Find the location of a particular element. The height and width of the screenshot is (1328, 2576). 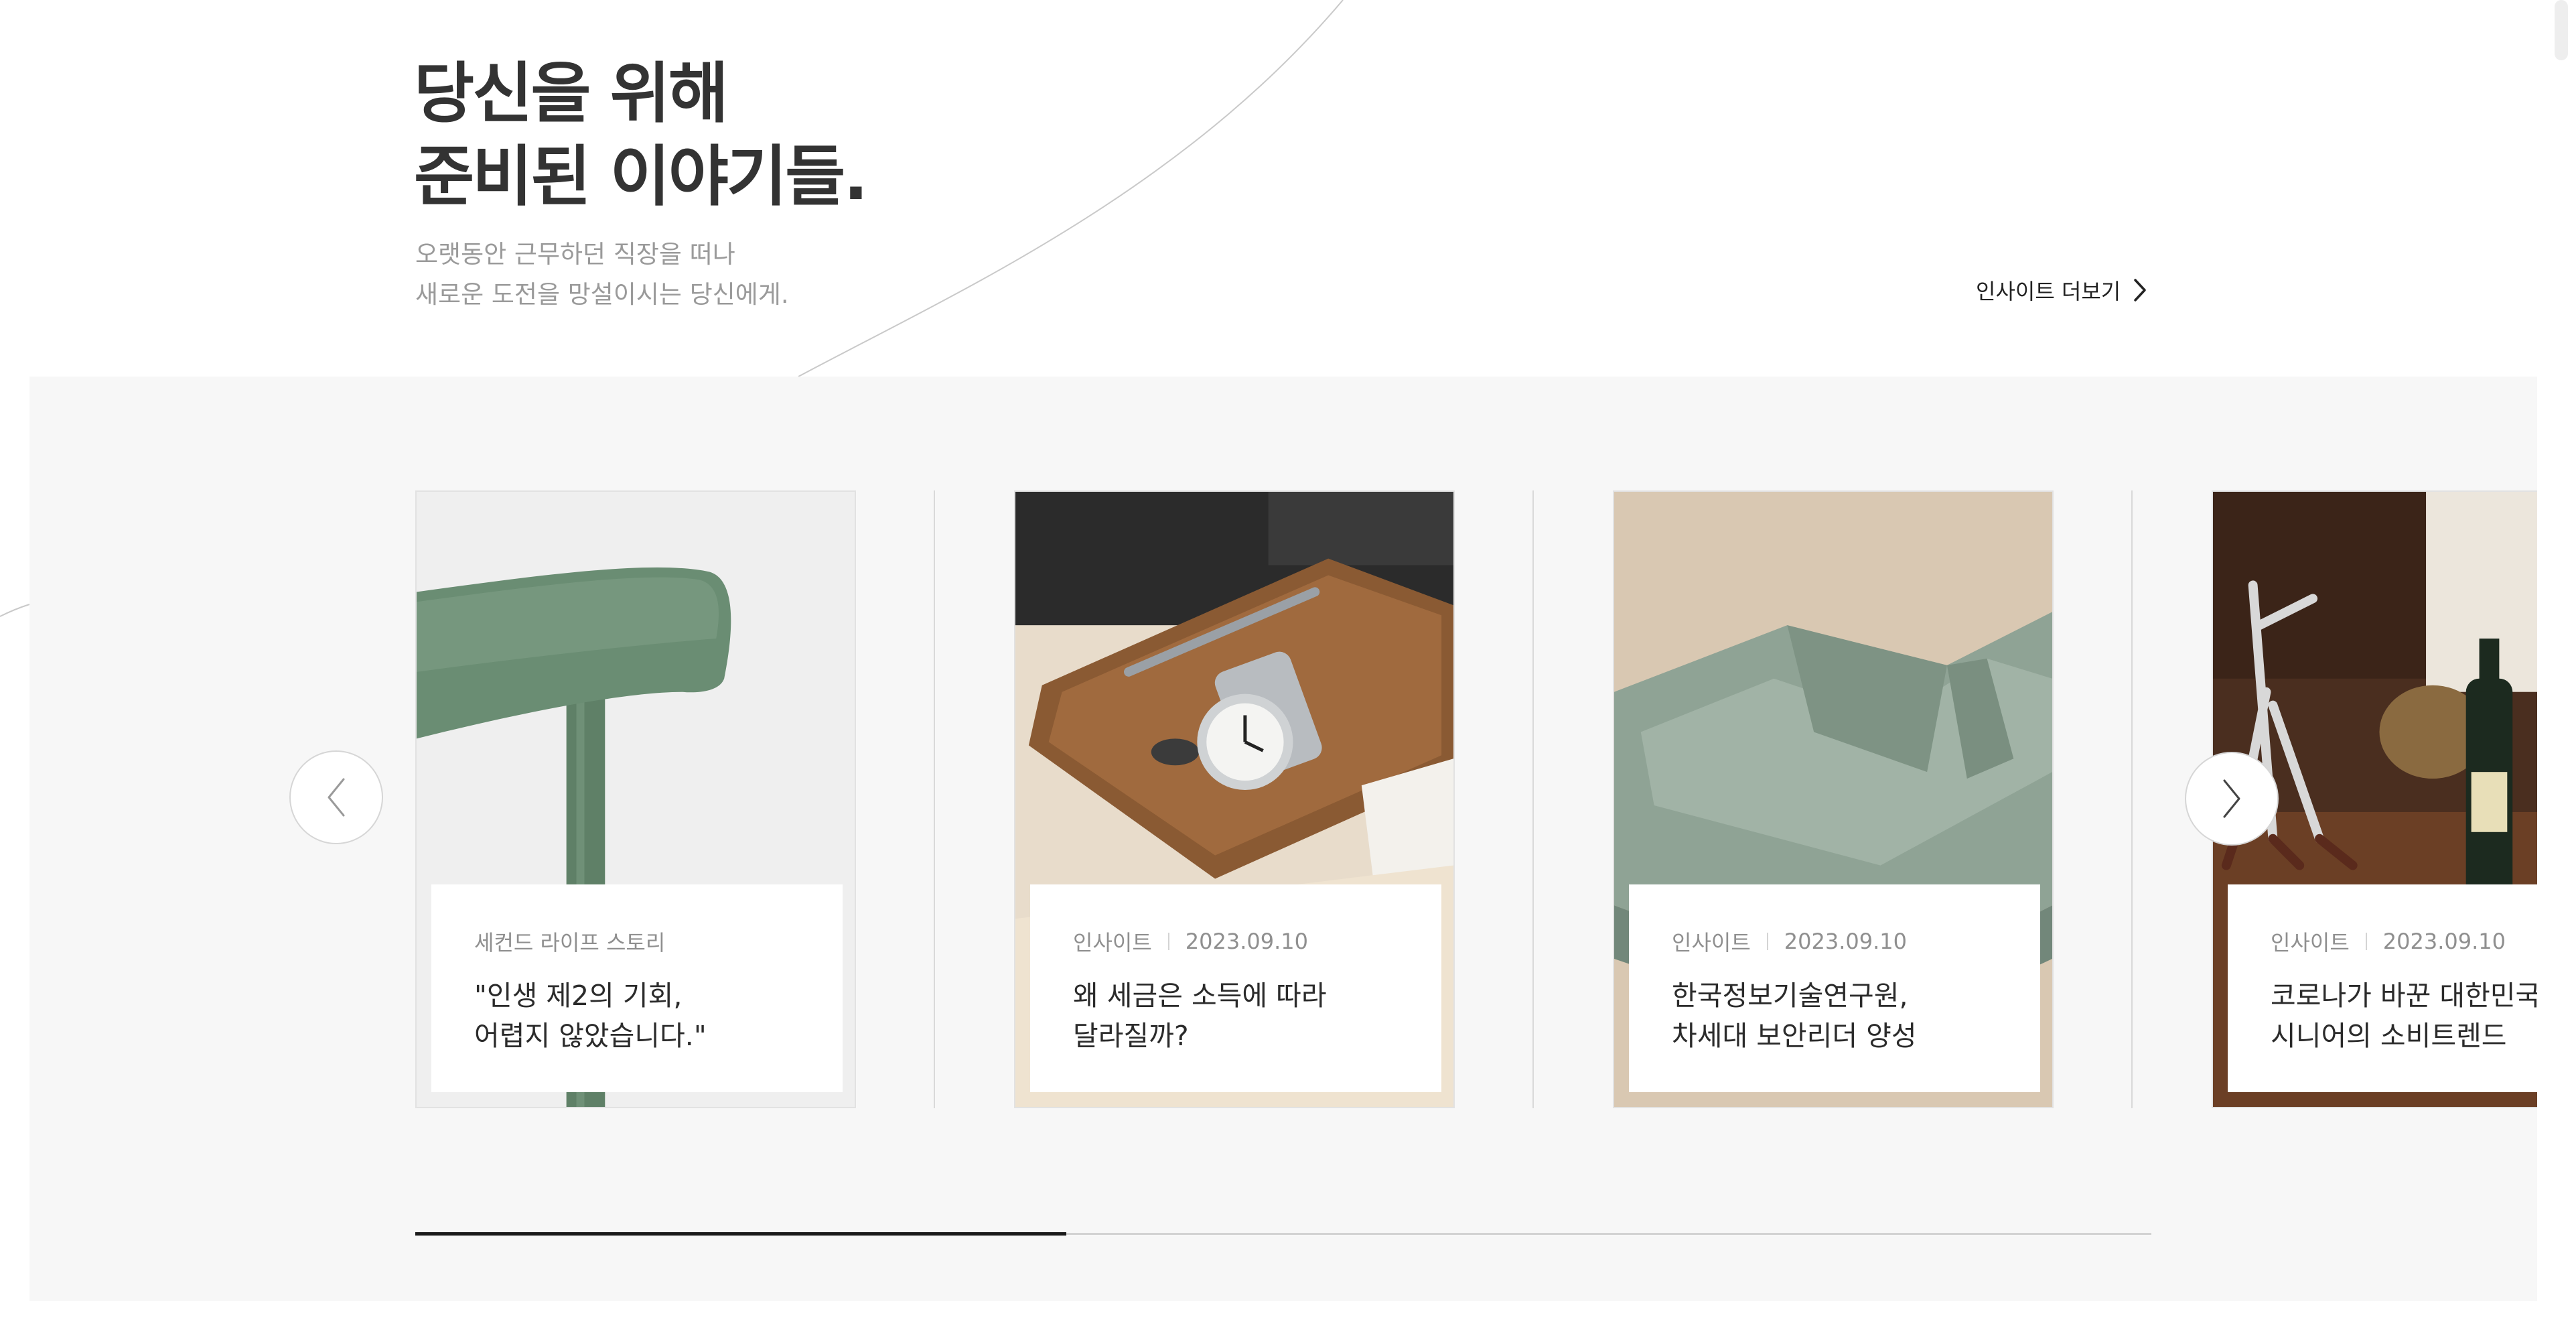

card-title: 한국정보기술연구원, 차세대 보안리더 양성 is located at coordinates (1856, 1016).